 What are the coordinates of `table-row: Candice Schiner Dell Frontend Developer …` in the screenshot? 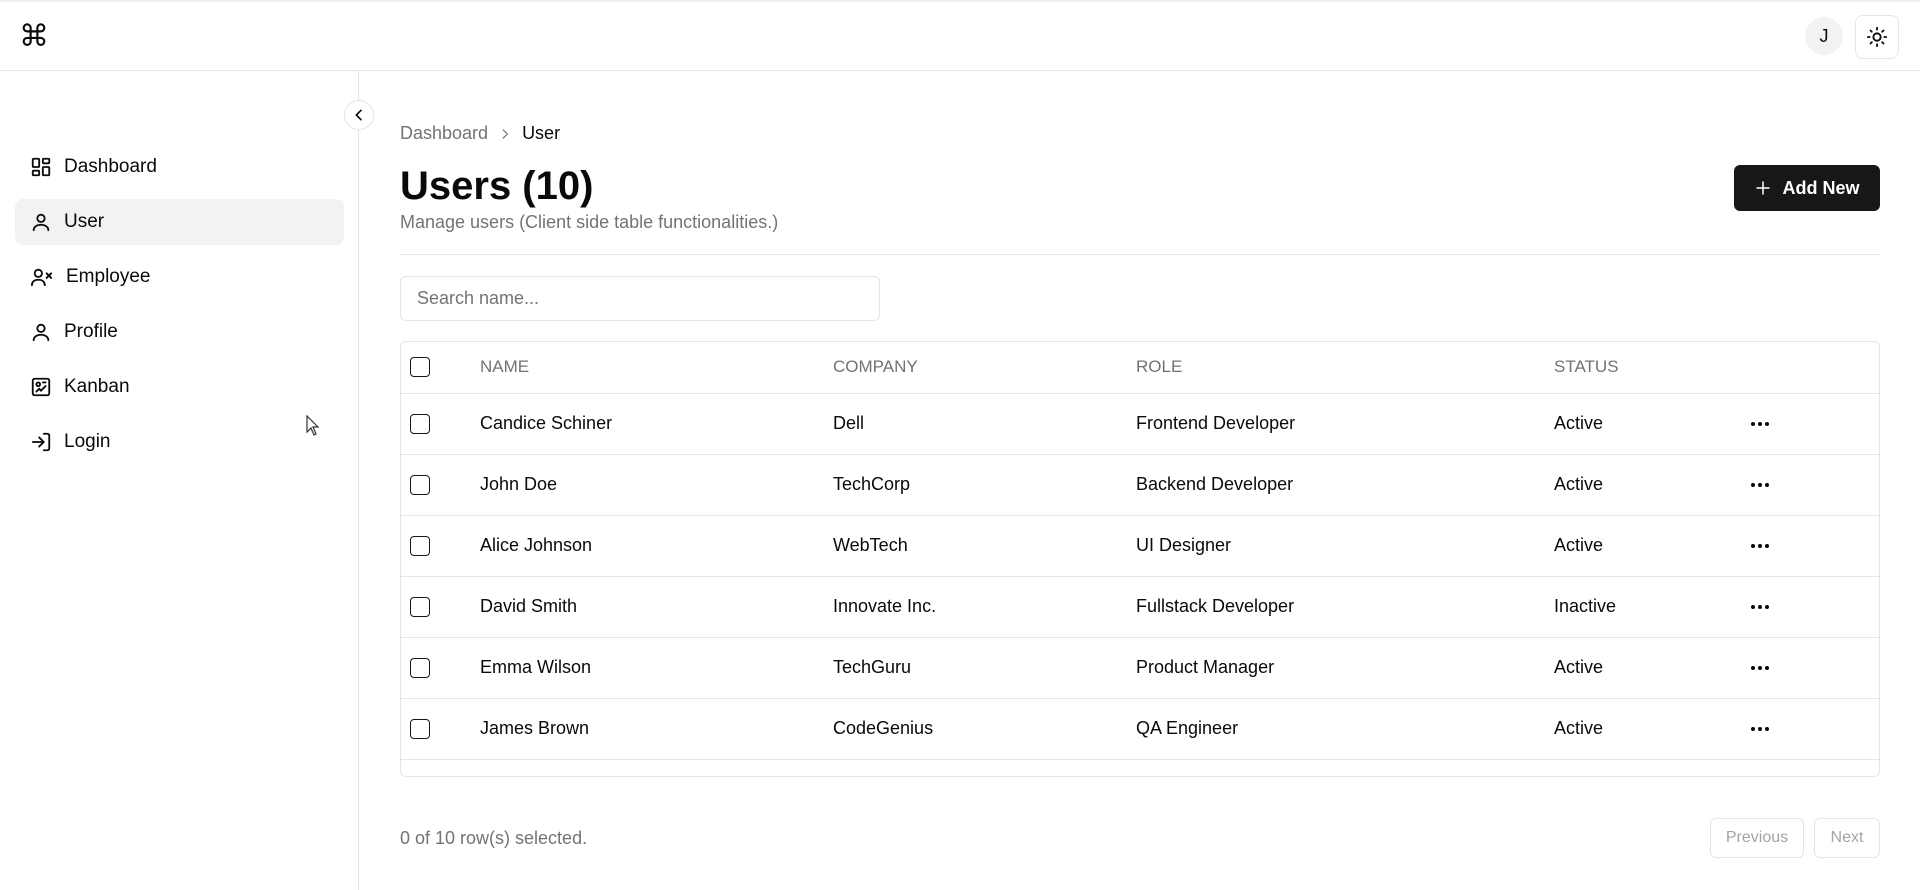 It's located at (1140, 423).